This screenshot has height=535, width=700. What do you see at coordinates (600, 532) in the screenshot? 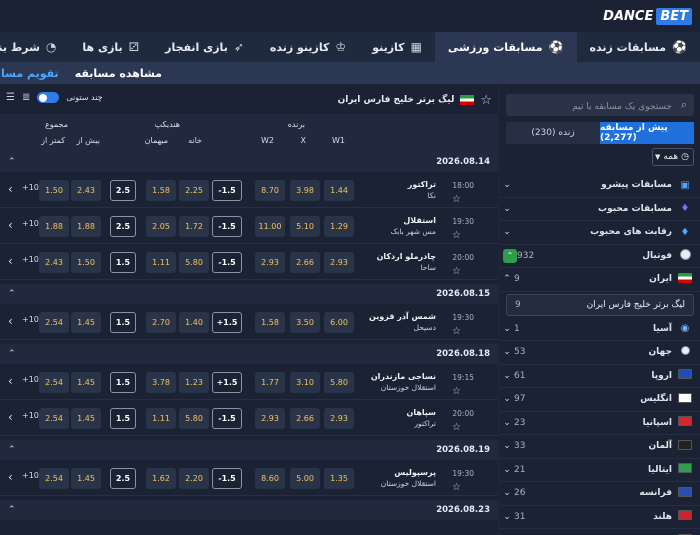
I see `sidebar-country-item: پرتغال10⌄` at bounding box center [600, 532].